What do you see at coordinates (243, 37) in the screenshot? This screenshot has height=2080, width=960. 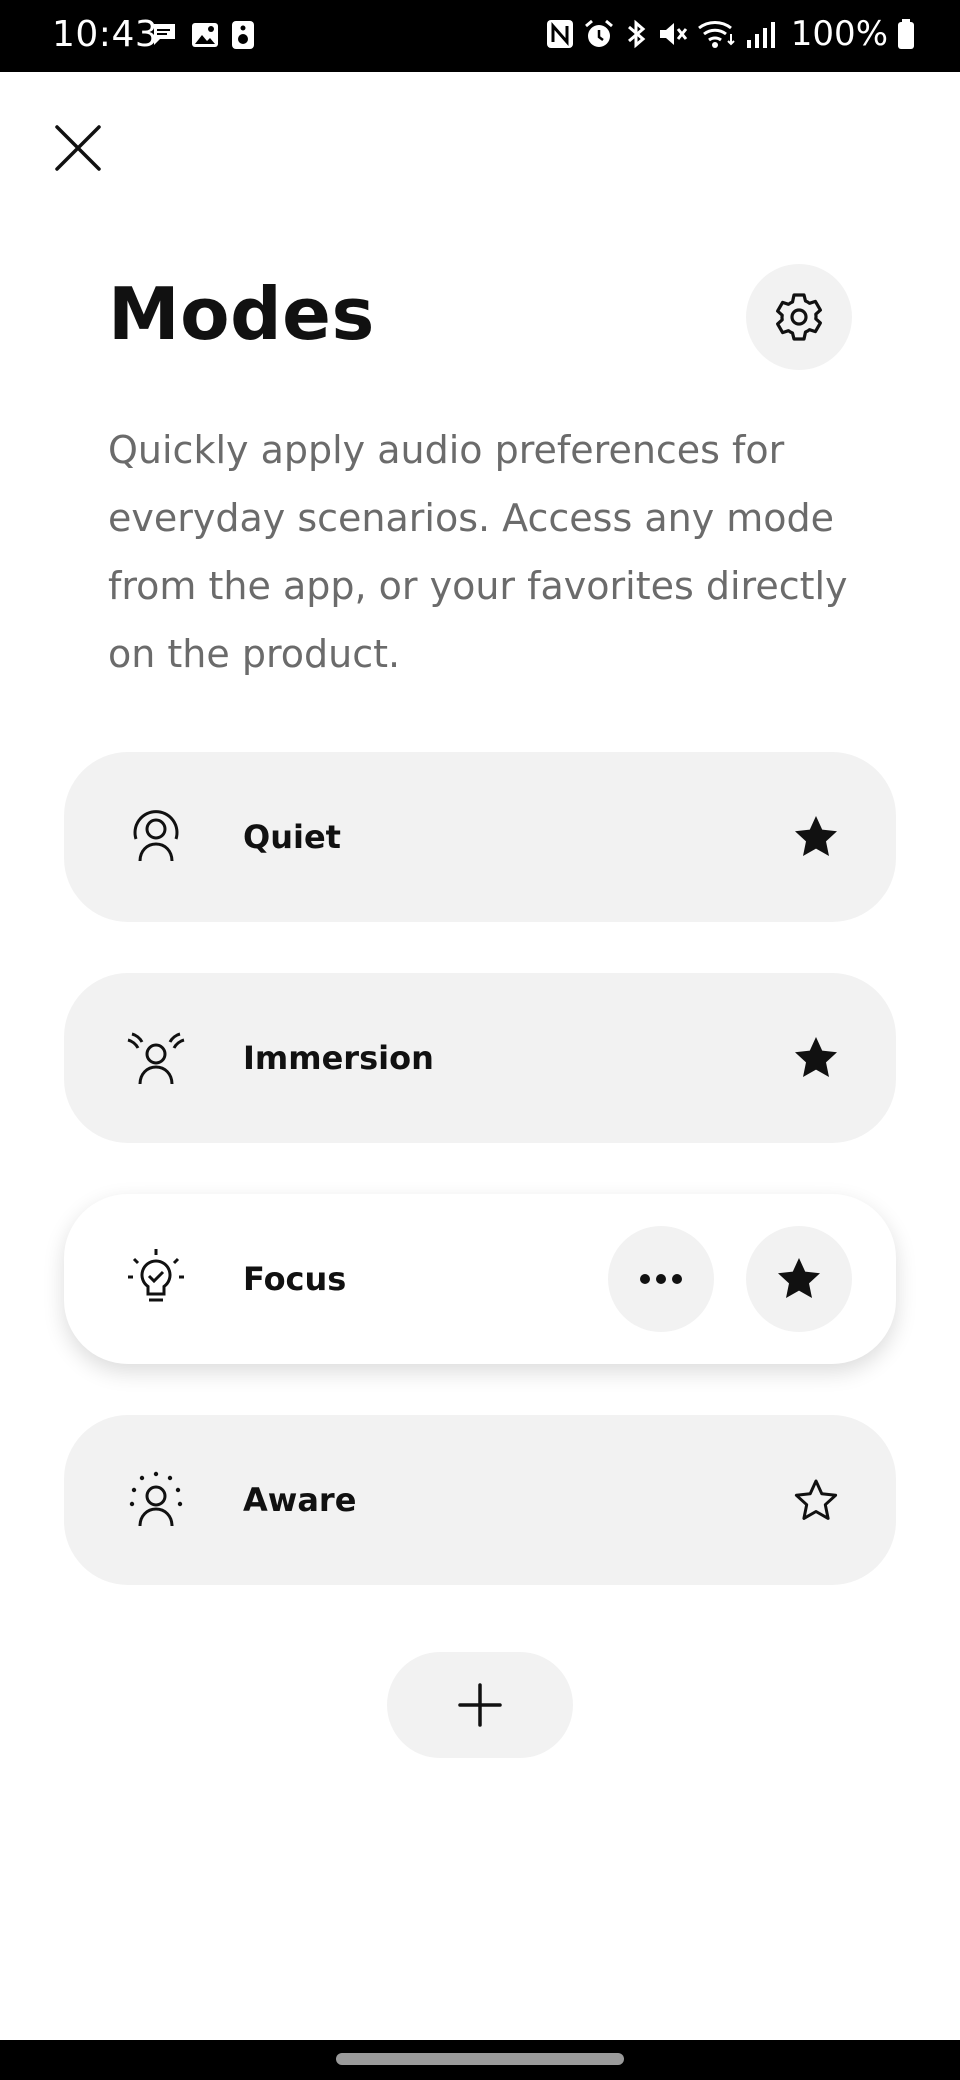 I see `speaker-icon` at bounding box center [243, 37].